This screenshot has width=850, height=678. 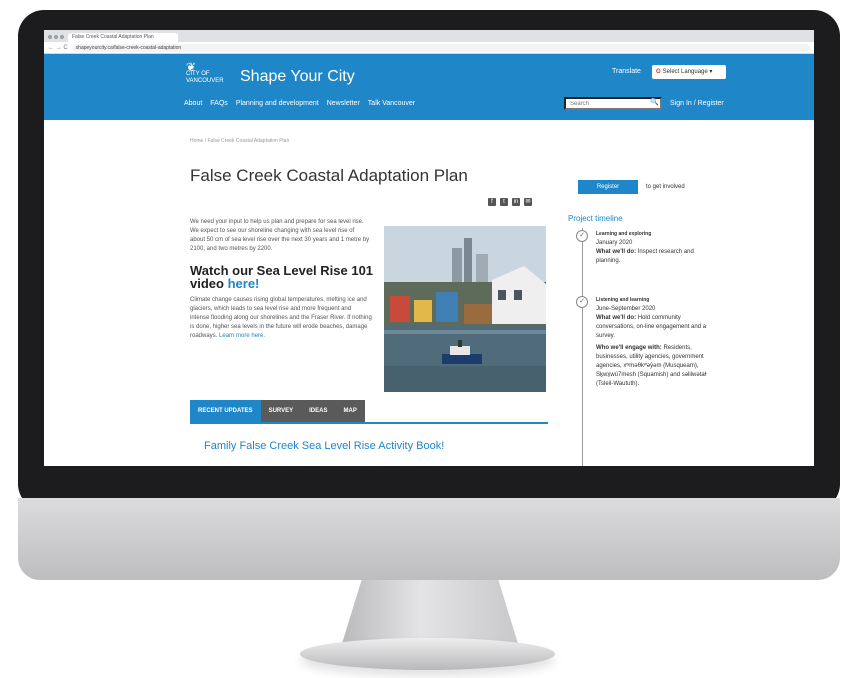 What do you see at coordinates (629, 348) in the screenshot?
I see `stage-2-engage-label: Who we'll engage with:` at bounding box center [629, 348].